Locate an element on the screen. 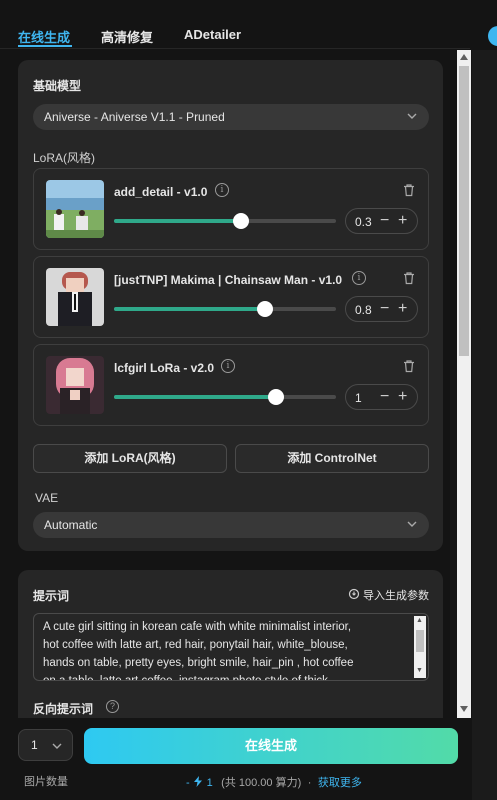  vae-select: Automatic is located at coordinates (231, 525).